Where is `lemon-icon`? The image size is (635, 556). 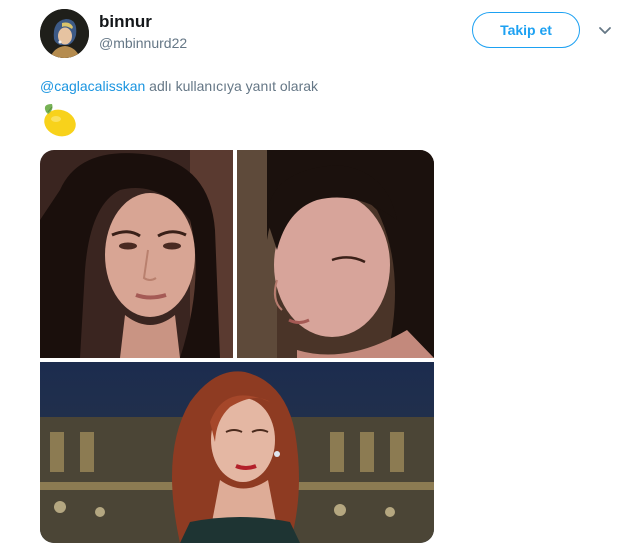 lemon-icon is located at coordinates (59, 120).